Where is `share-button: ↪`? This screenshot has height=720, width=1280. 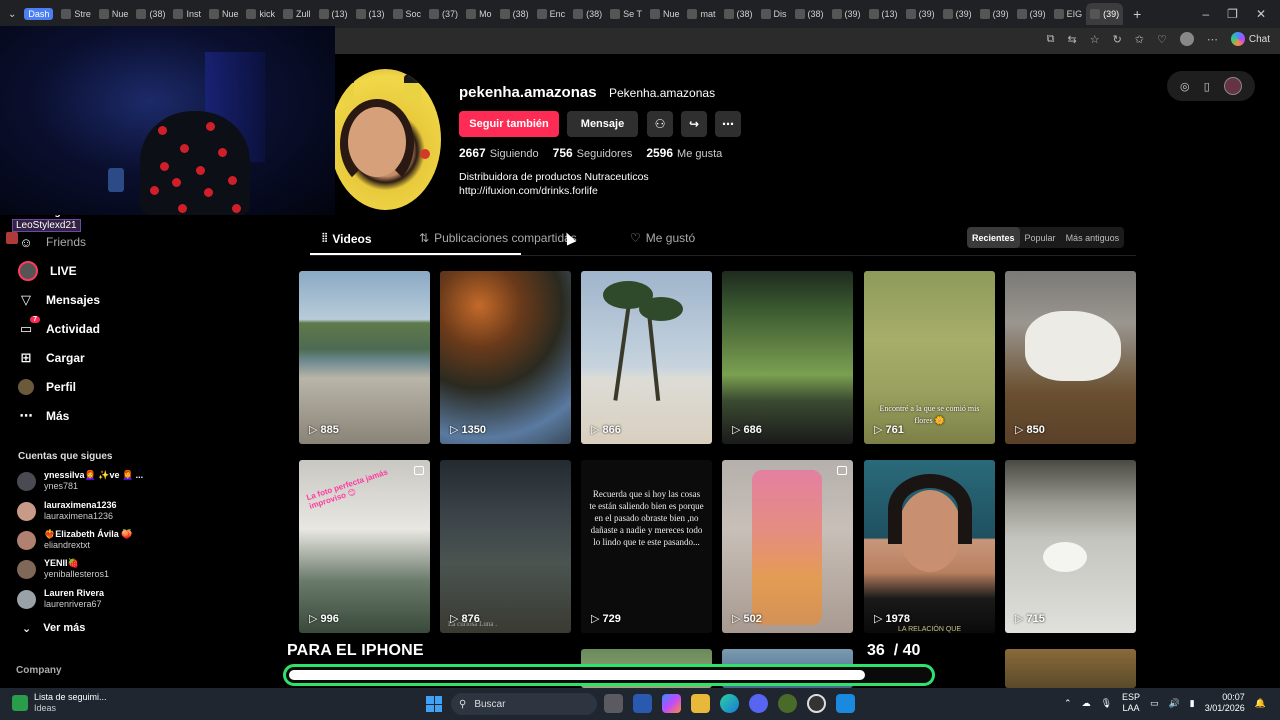
share-button: ↪ is located at coordinates (694, 124).